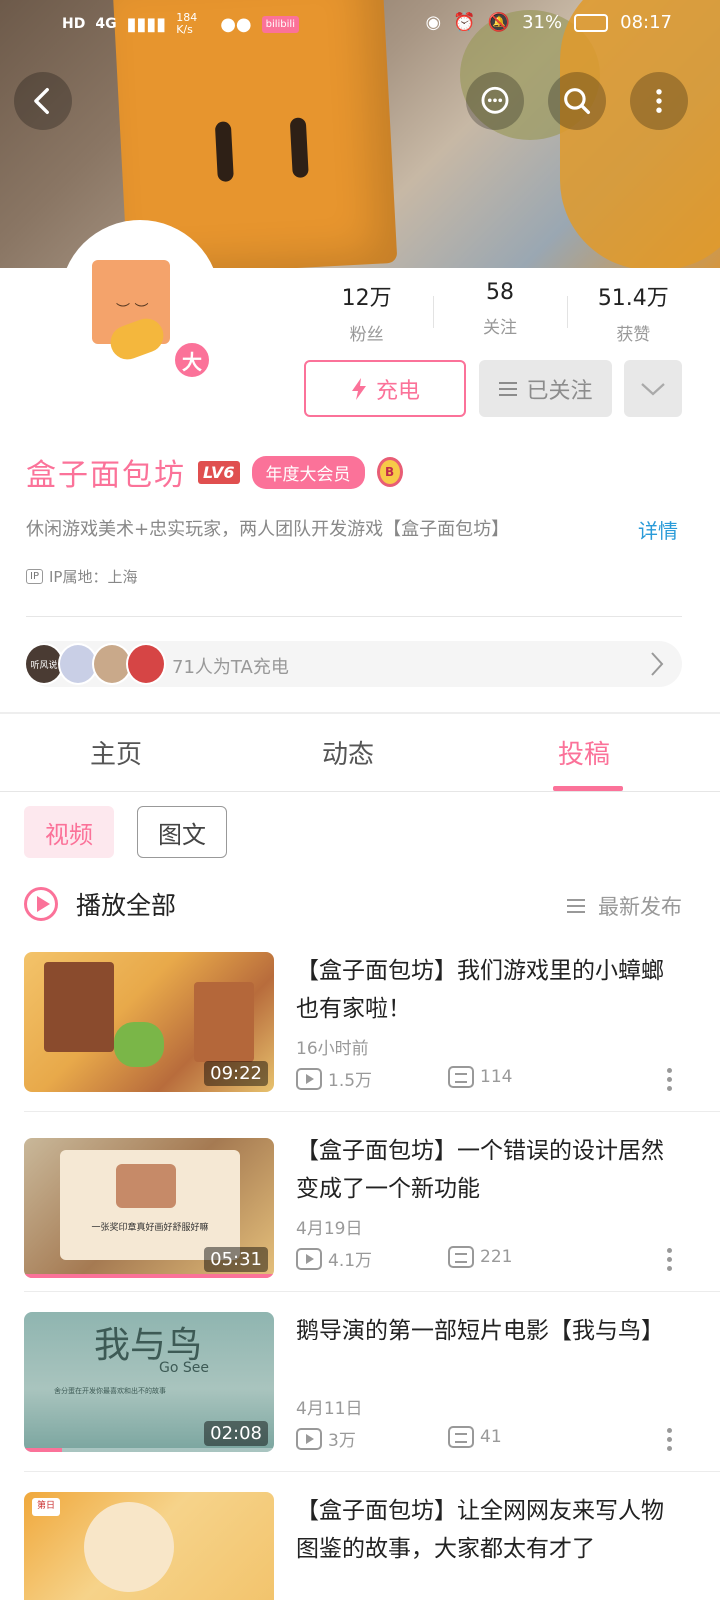 The height and width of the screenshot is (1600, 720). What do you see at coordinates (180, 24) in the screenshot?
I see `status-left: HD 4G ▮▮▮▮ 184 K/s ●● bilibili` at bounding box center [180, 24].